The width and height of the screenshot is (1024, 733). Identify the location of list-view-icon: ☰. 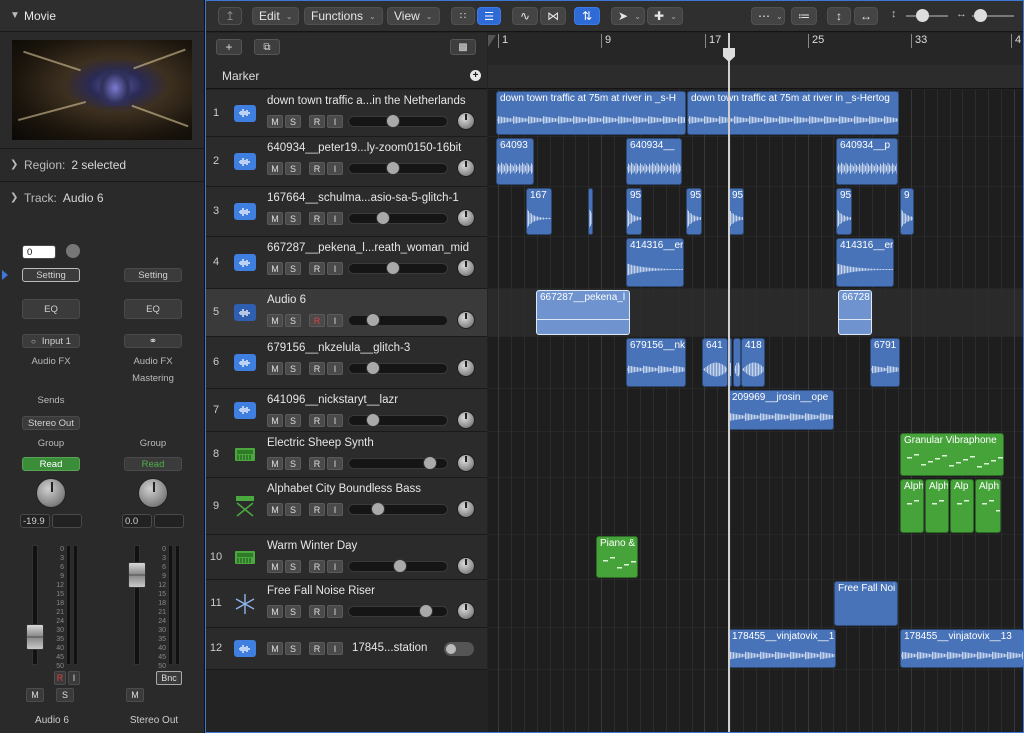
(489, 16).